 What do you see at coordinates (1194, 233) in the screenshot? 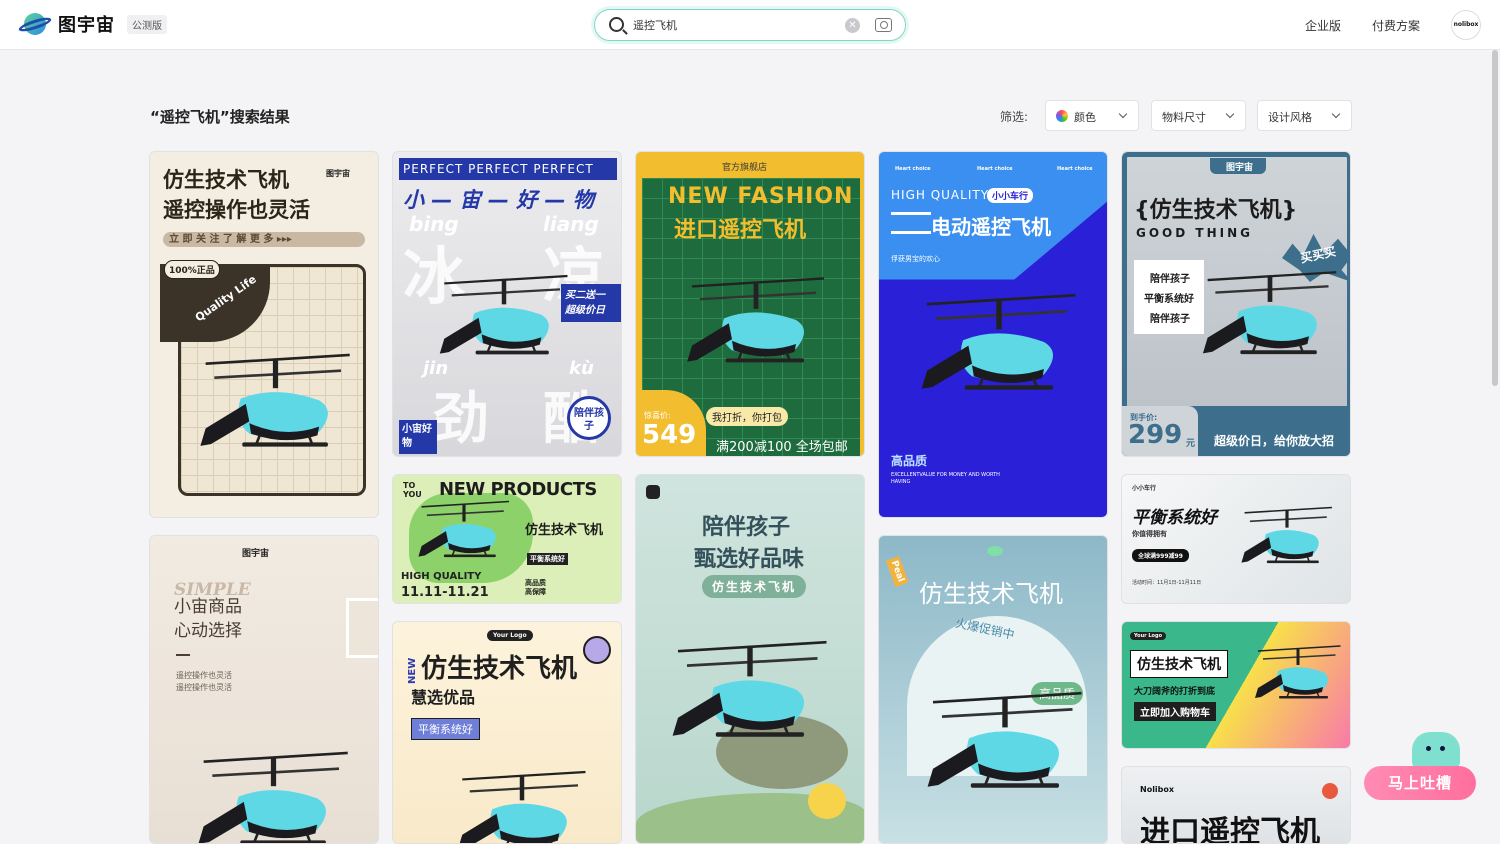
I see `card-en-text: GOOD THING` at bounding box center [1194, 233].